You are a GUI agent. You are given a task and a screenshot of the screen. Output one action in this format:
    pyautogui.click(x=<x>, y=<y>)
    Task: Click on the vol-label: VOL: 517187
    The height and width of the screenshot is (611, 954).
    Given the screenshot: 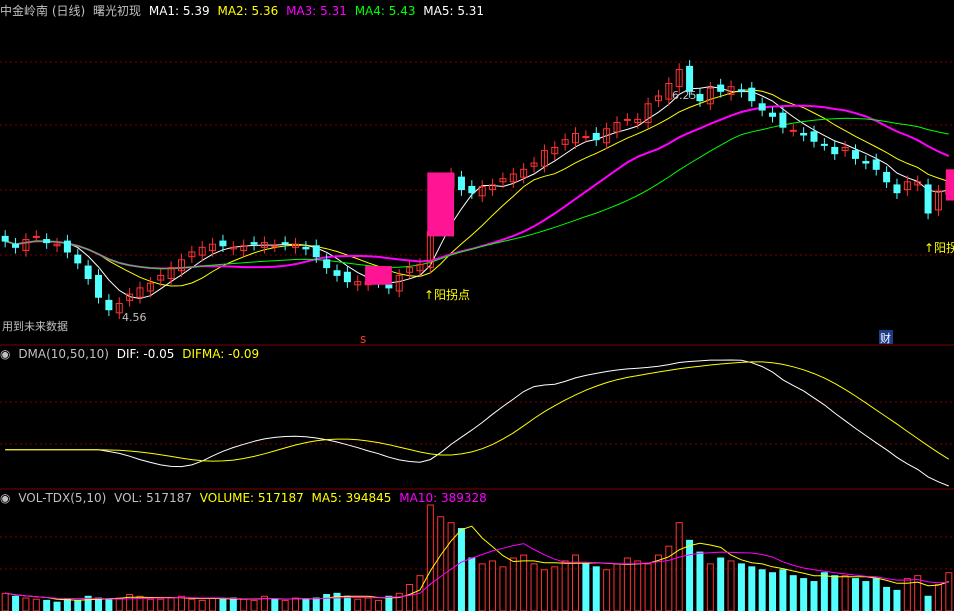 What is the action you would take?
    pyautogui.click(x=153, y=498)
    